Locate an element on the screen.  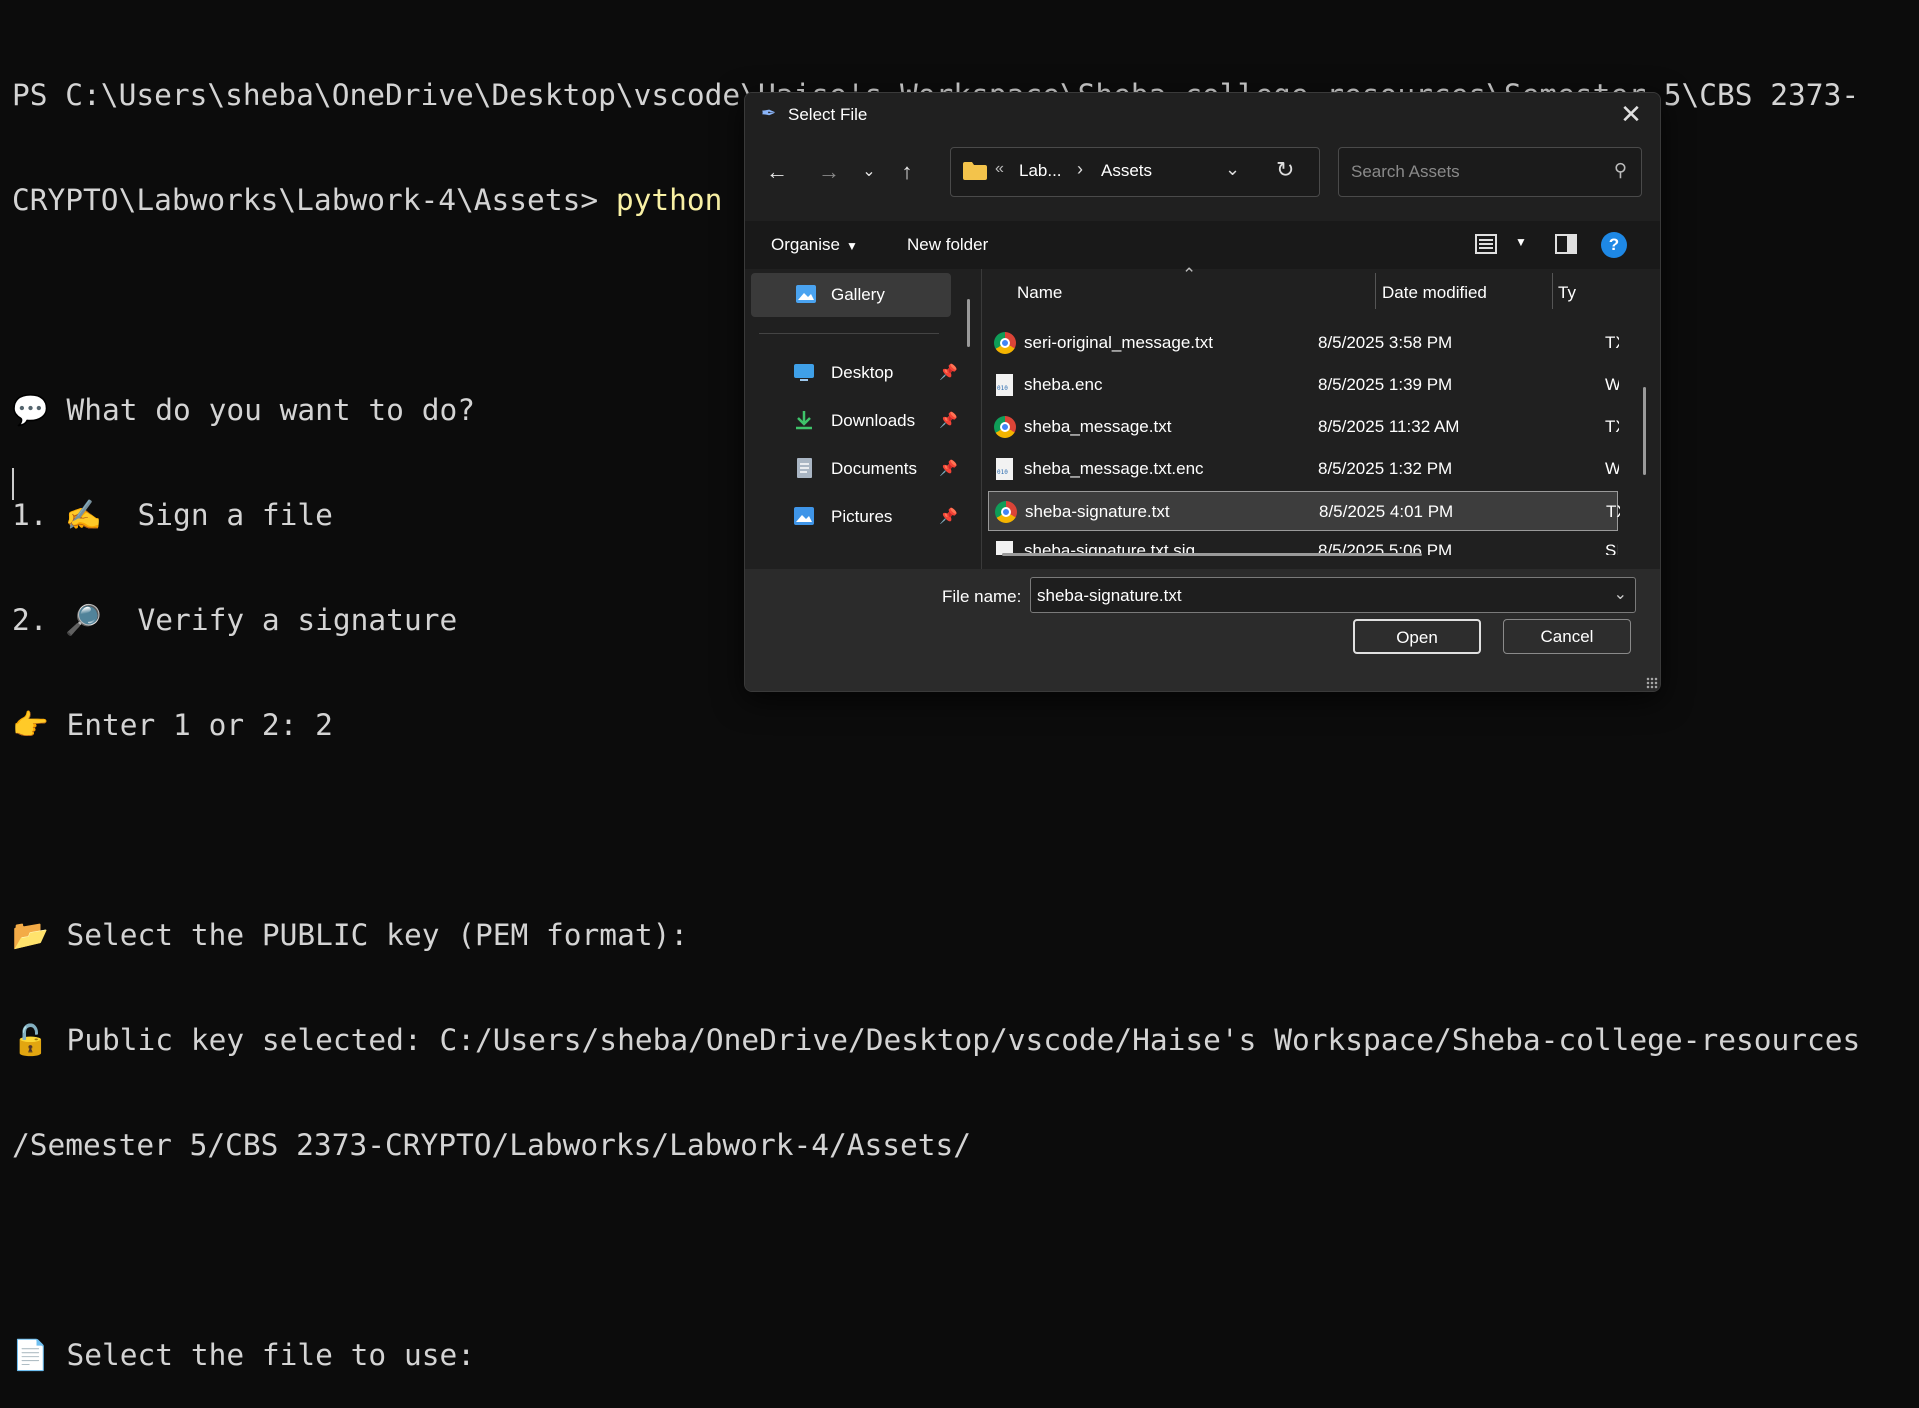
column-header-name: ⌃ Name is located at coordinates (1182, 289).